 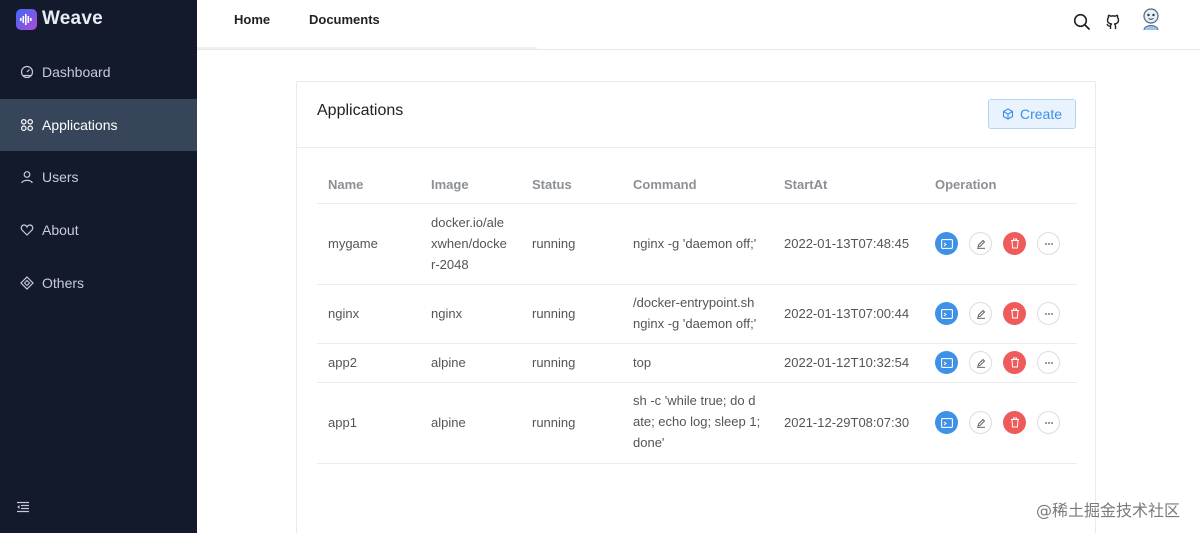 I want to click on nav-underline, so click(x=367, y=48).